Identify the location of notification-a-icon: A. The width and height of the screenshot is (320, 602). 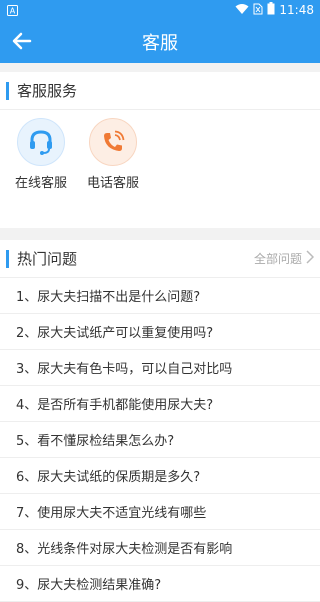
(12, 10).